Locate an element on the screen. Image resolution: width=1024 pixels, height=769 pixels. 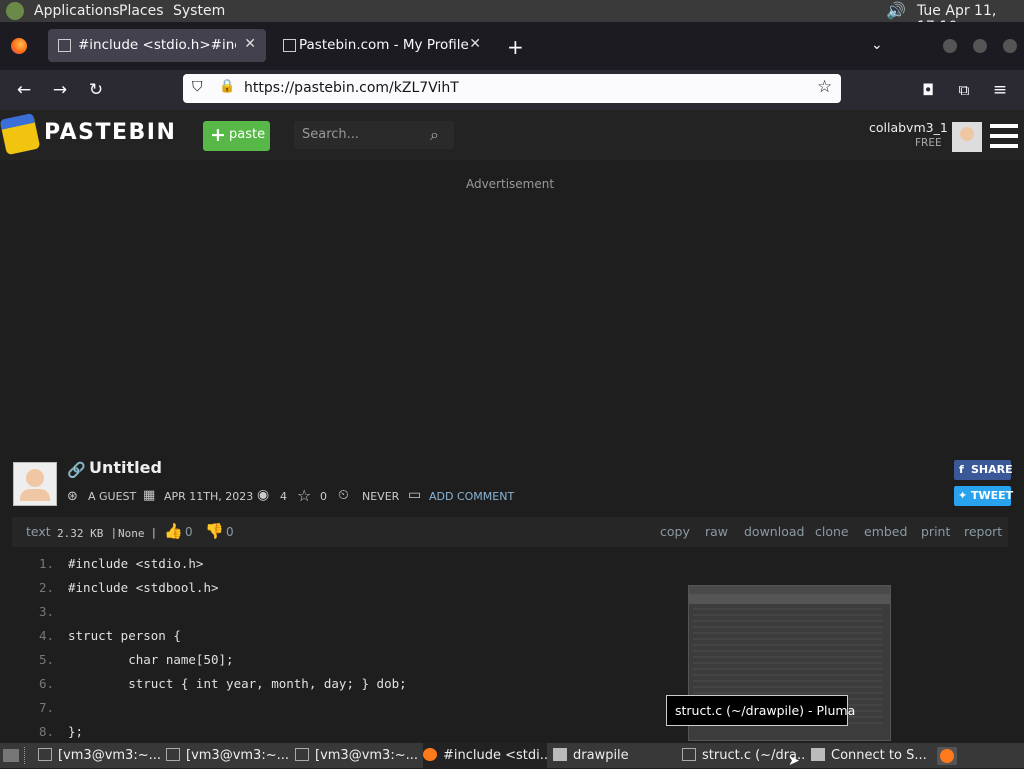
close-window-icon is located at coordinates (1010, 46).